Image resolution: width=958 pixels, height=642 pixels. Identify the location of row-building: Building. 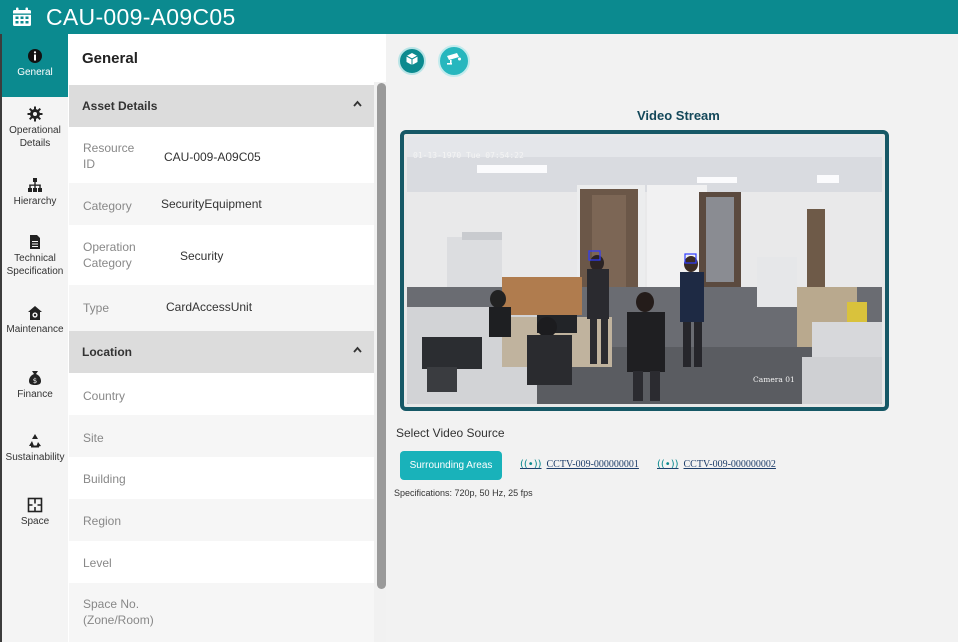
(221, 478).